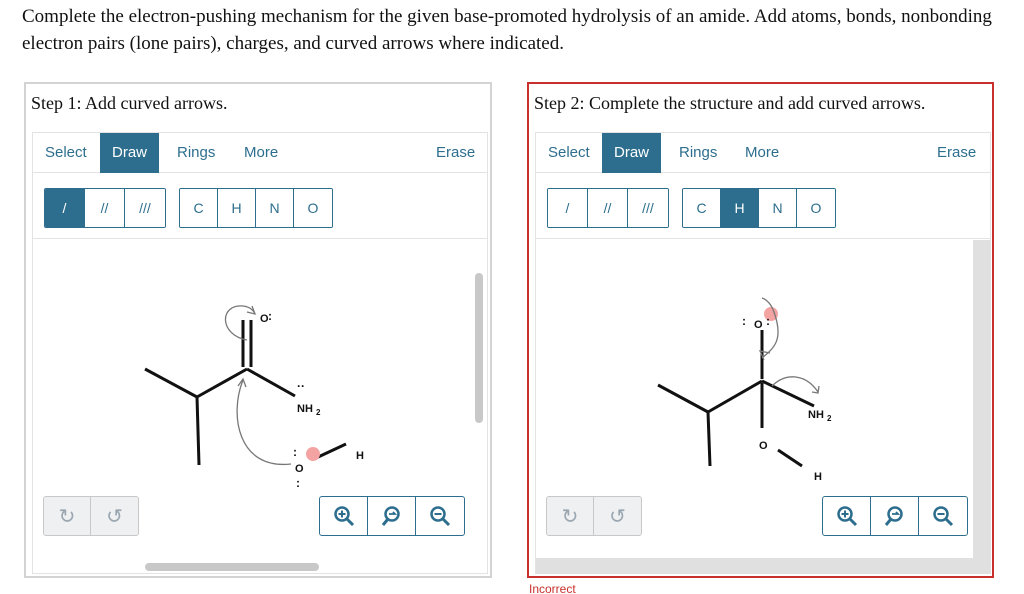  Describe the element at coordinates (479, 348) in the screenshot. I see `vertical-scrollbar` at that location.